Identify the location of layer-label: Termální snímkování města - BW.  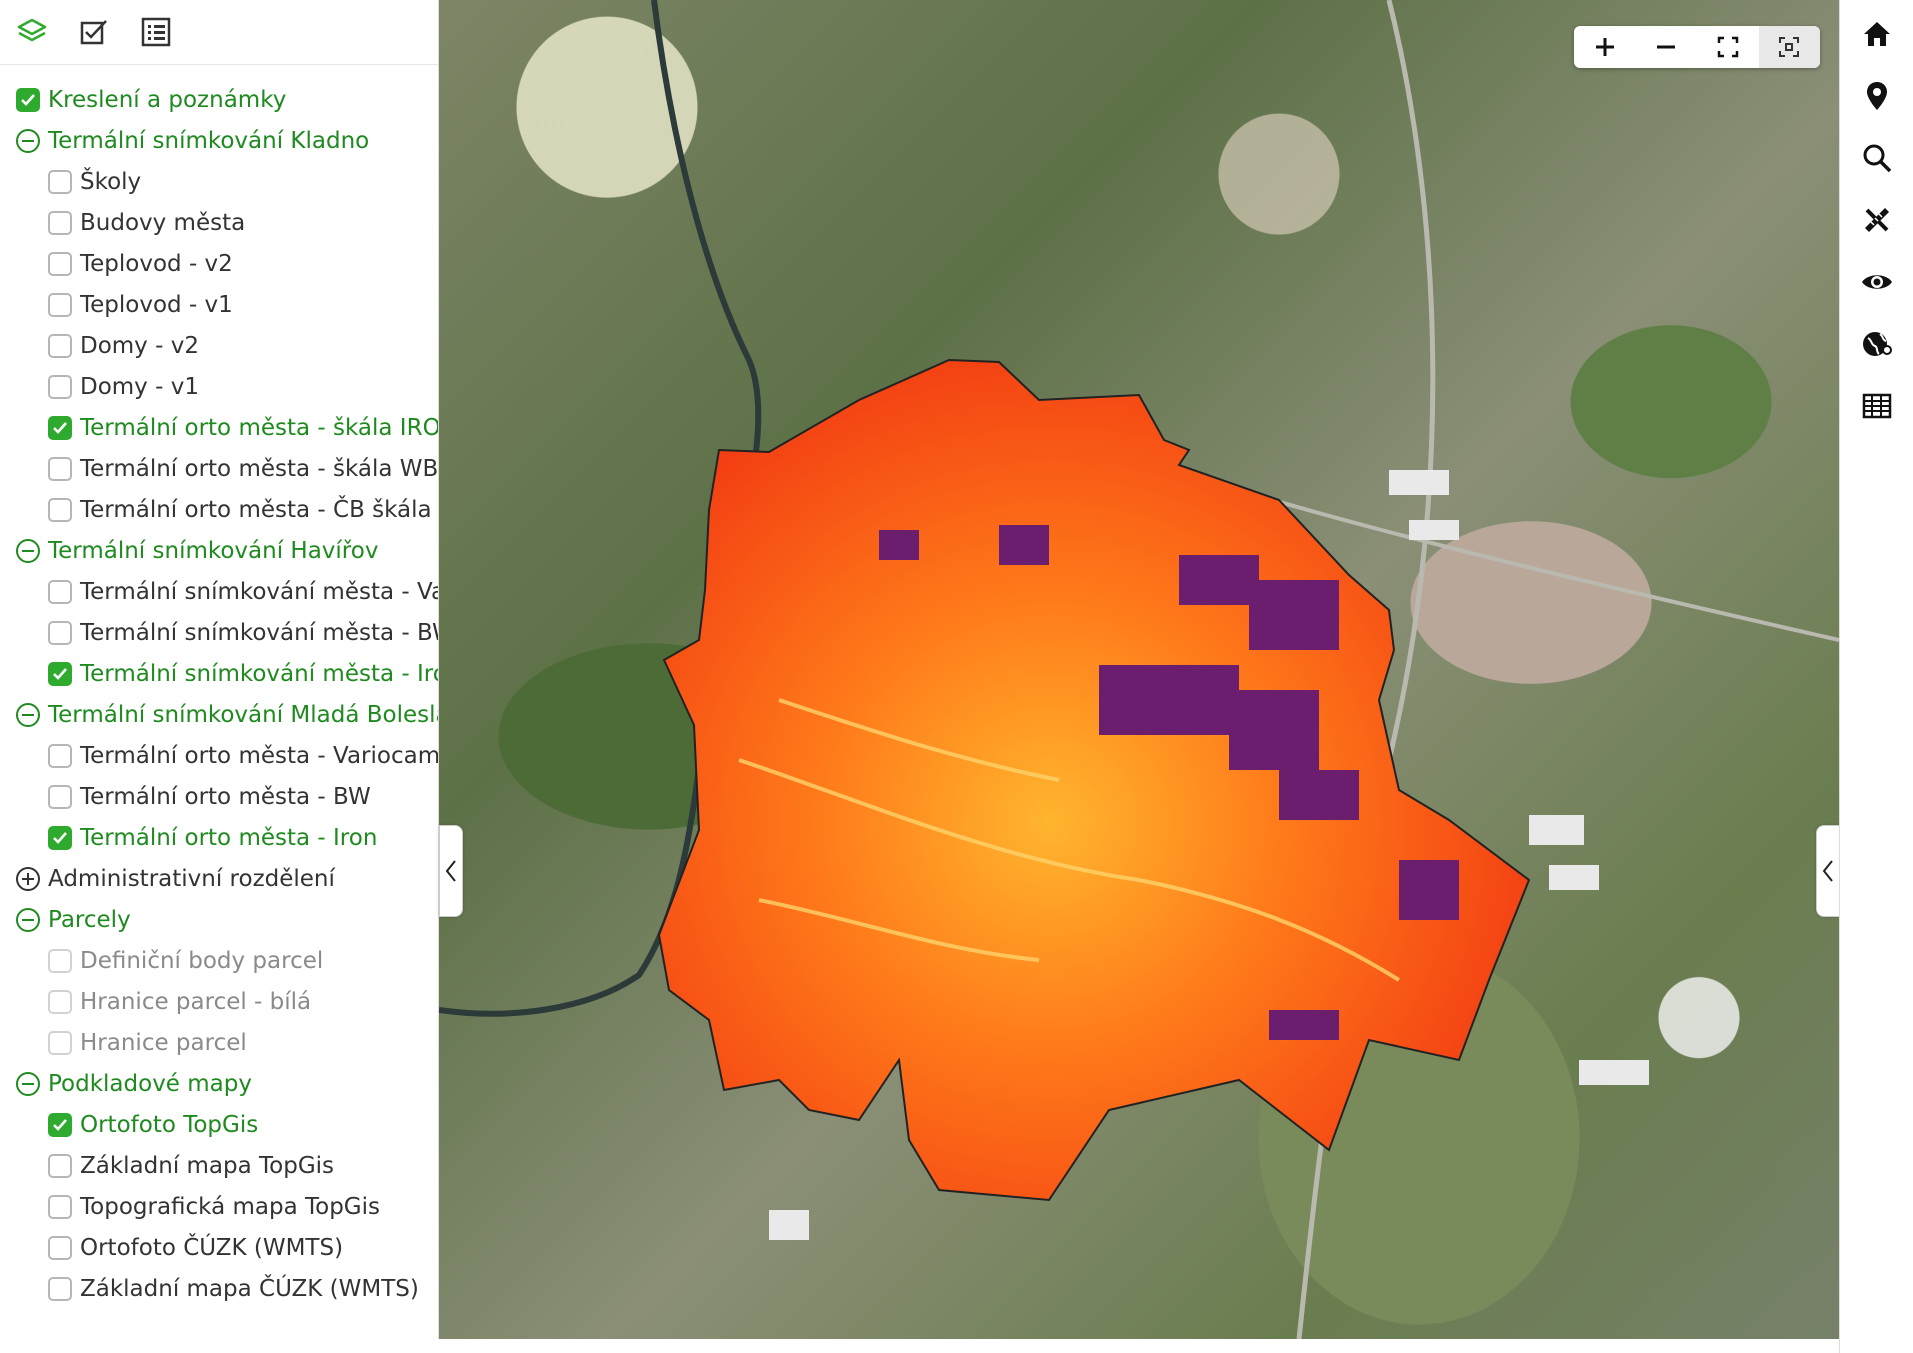
(259, 632).